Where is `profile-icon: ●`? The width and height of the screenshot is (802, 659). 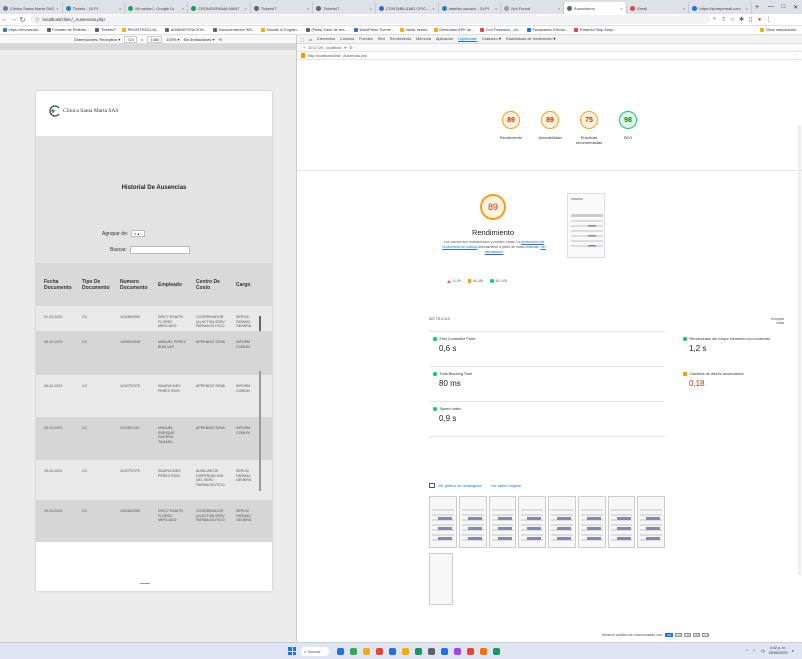 profile-icon: ● is located at coordinates (759, 20).